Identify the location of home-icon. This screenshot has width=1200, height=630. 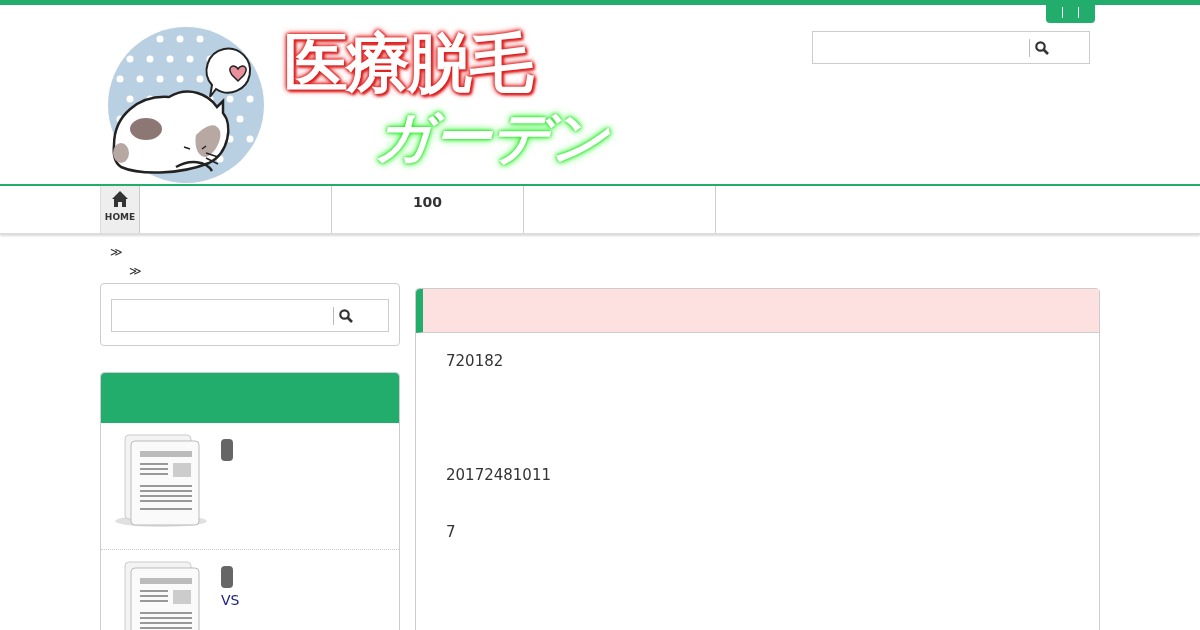
(120, 199).